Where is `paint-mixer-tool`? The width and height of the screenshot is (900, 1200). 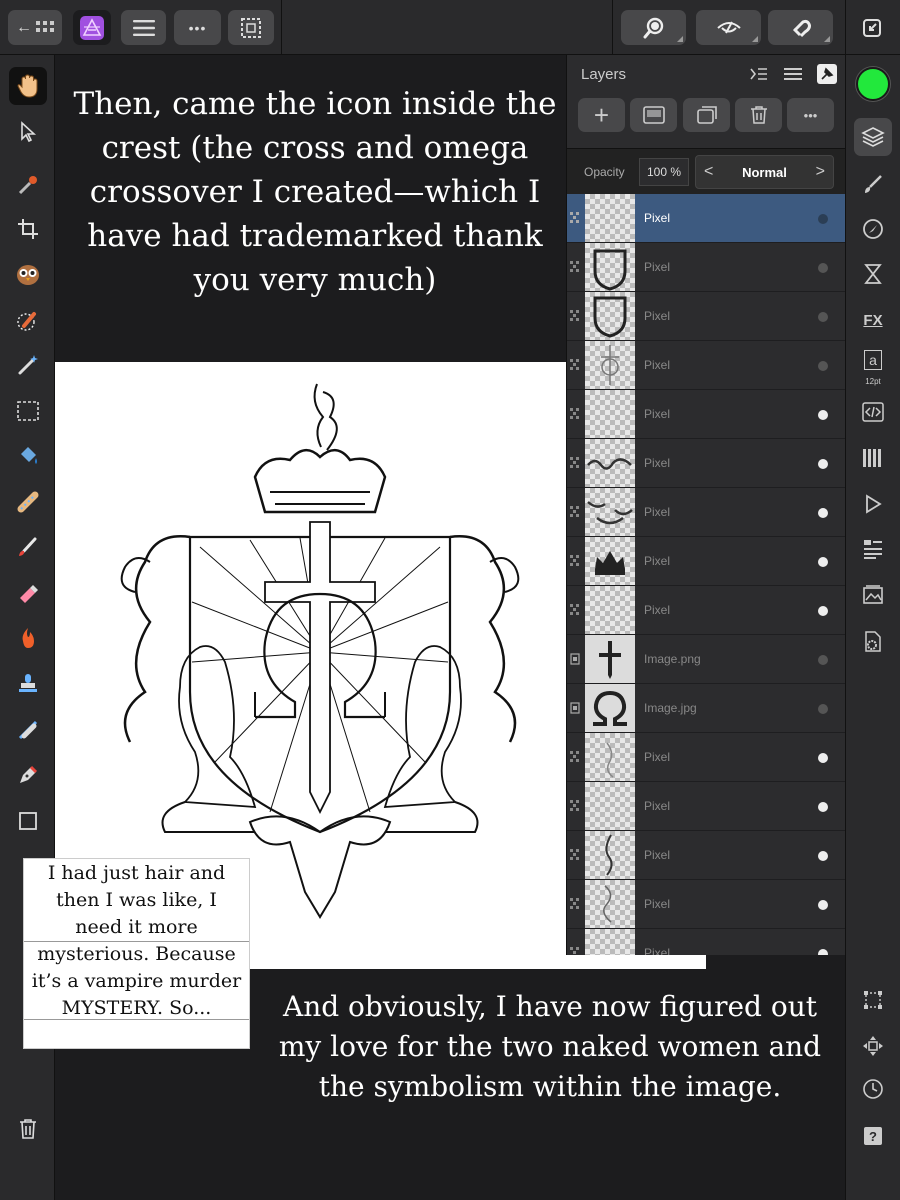
paint-mixer-tool is located at coordinates (28, 502).